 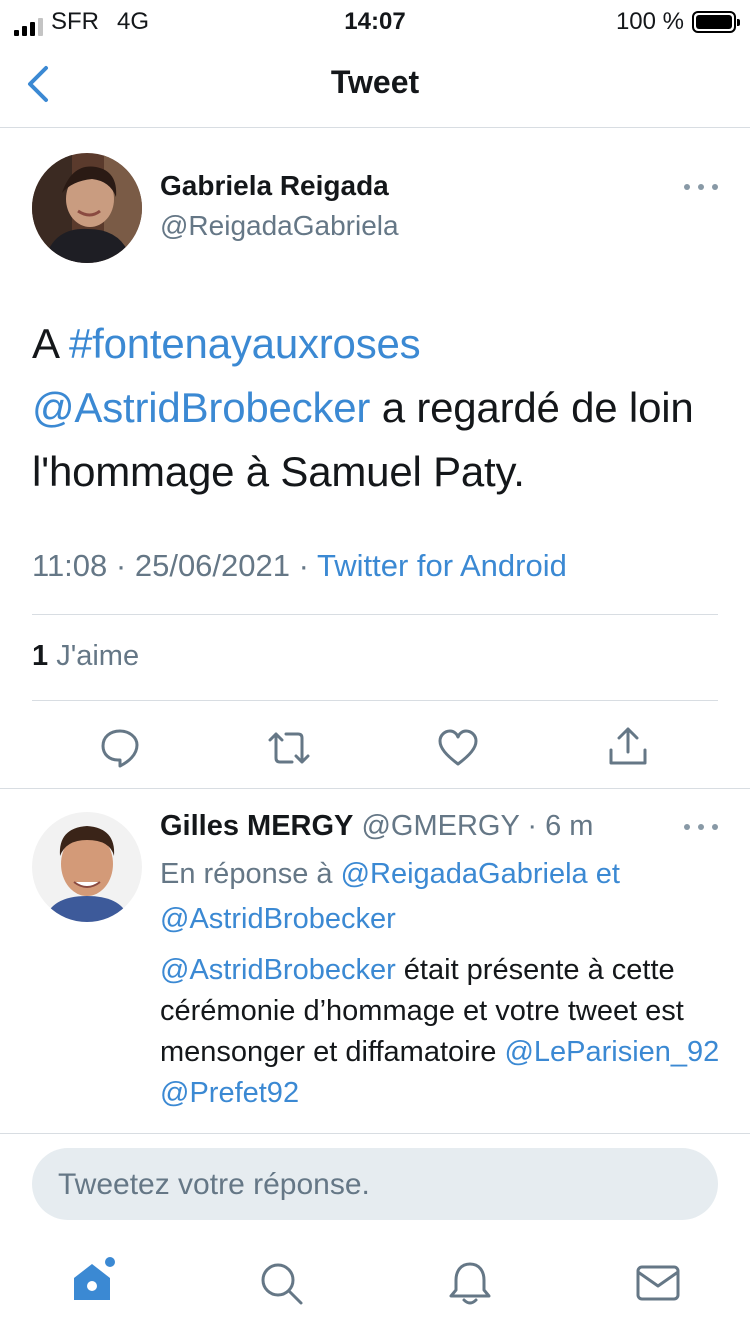 I want to click on author-avatar, so click(x=87, y=208).